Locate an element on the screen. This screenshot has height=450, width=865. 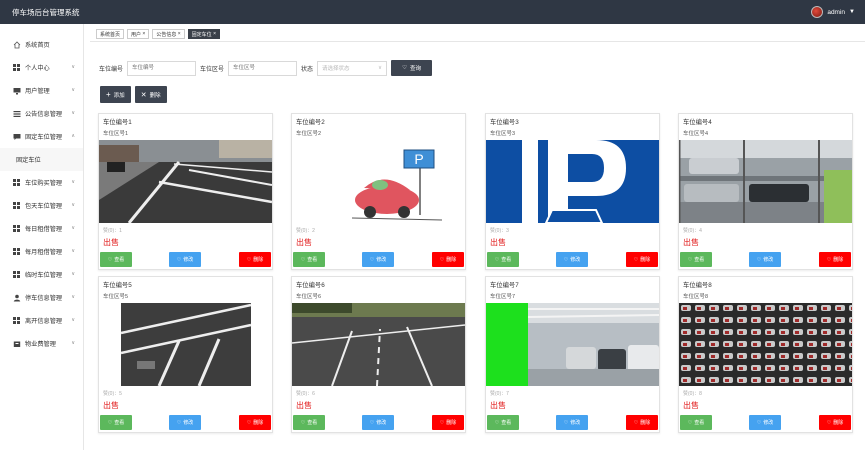
sidebar-item-temp-spaces: 临时车位管理 ∨ is located at coordinates (41, 274).